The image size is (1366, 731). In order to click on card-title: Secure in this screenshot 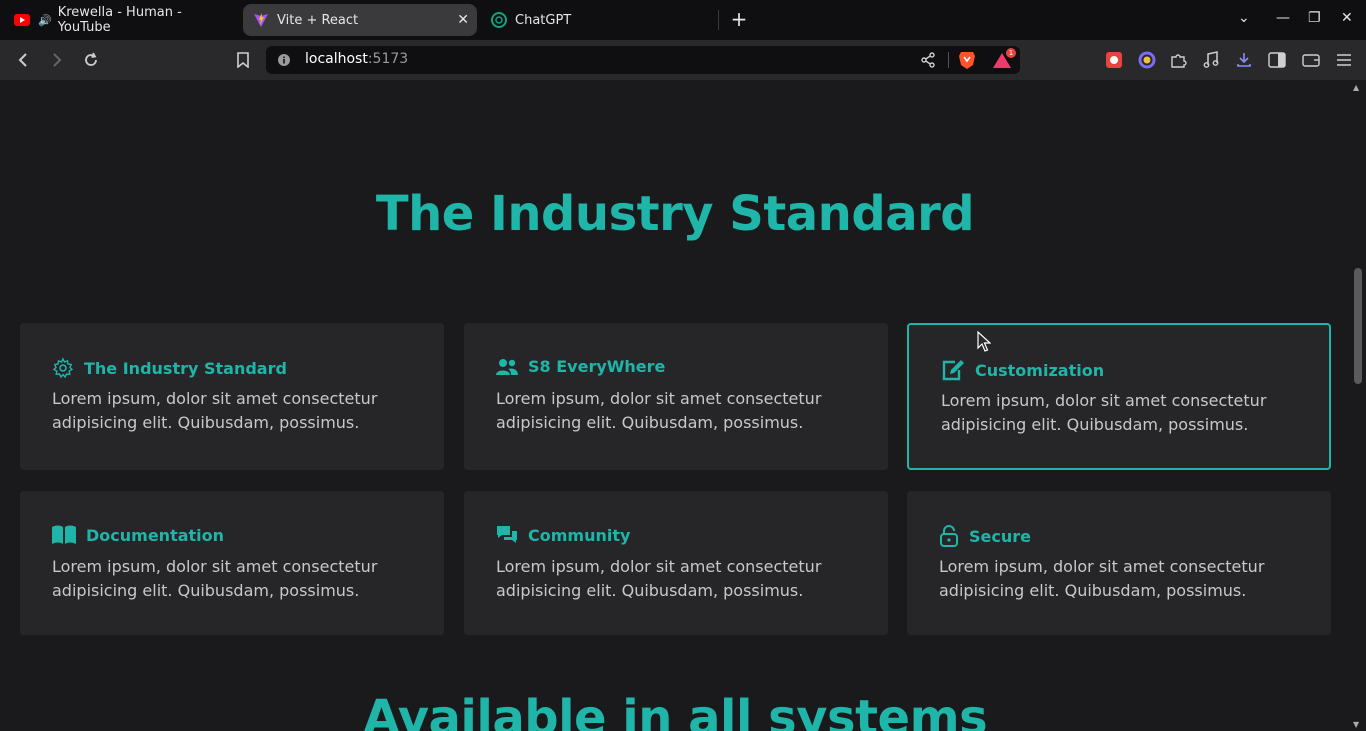, I will do `click(1000, 536)`.